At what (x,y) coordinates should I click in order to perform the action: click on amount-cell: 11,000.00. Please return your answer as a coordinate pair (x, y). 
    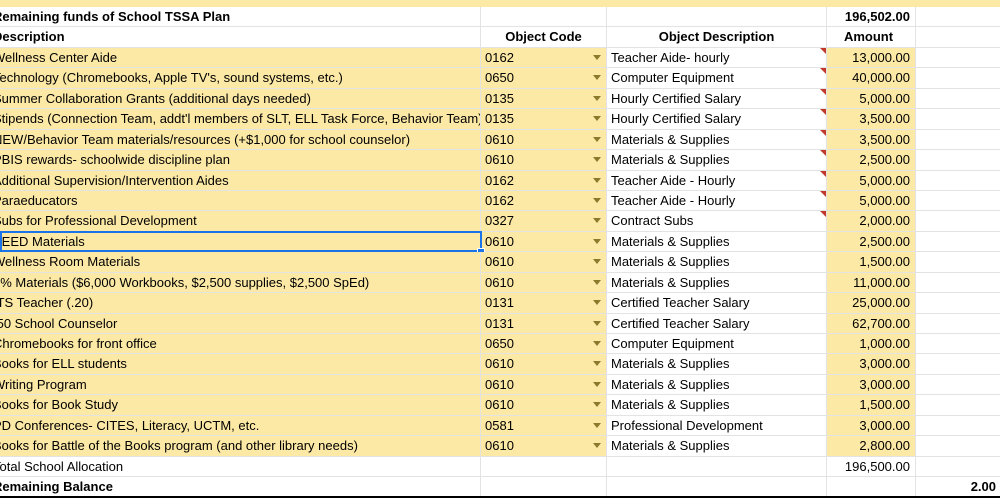
    Looking at the image, I should click on (871, 282).